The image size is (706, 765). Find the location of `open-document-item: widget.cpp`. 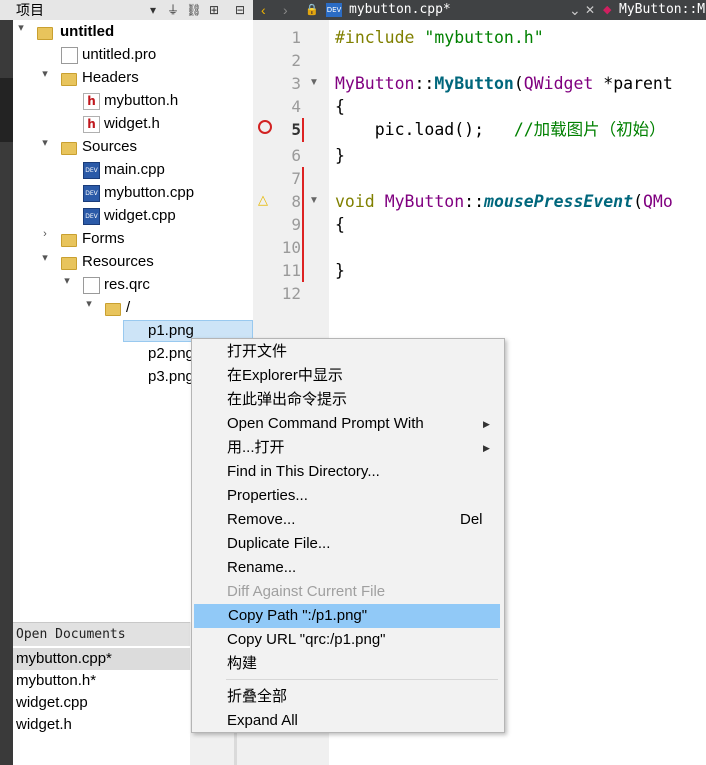

open-document-item: widget.cpp is located at coordinates (101, 703).